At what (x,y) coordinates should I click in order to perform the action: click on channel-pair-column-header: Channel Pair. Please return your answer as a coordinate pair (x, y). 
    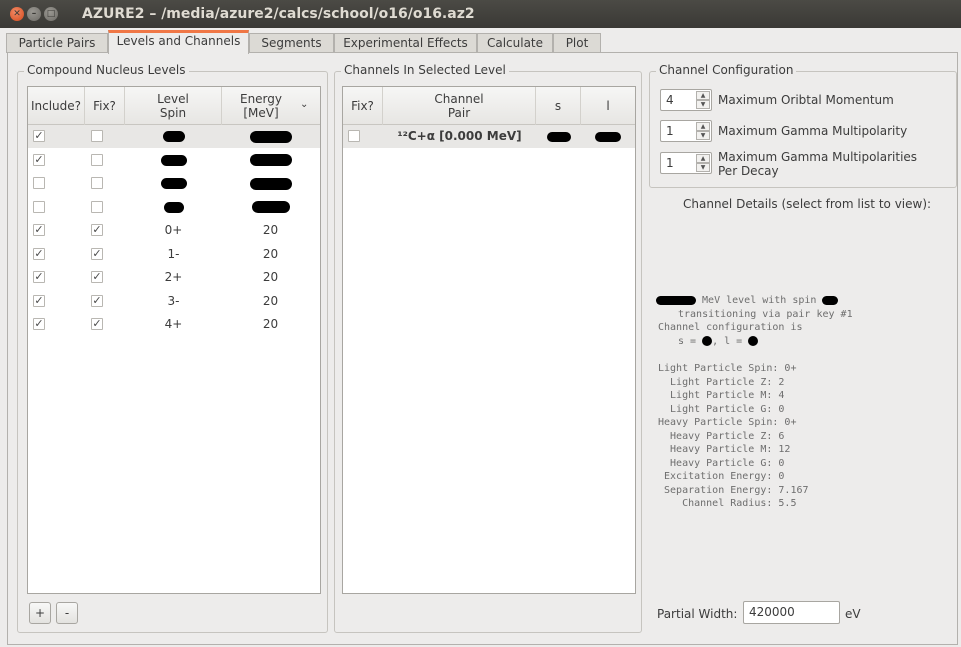
    Looking at the image, I should click on (459, 106).